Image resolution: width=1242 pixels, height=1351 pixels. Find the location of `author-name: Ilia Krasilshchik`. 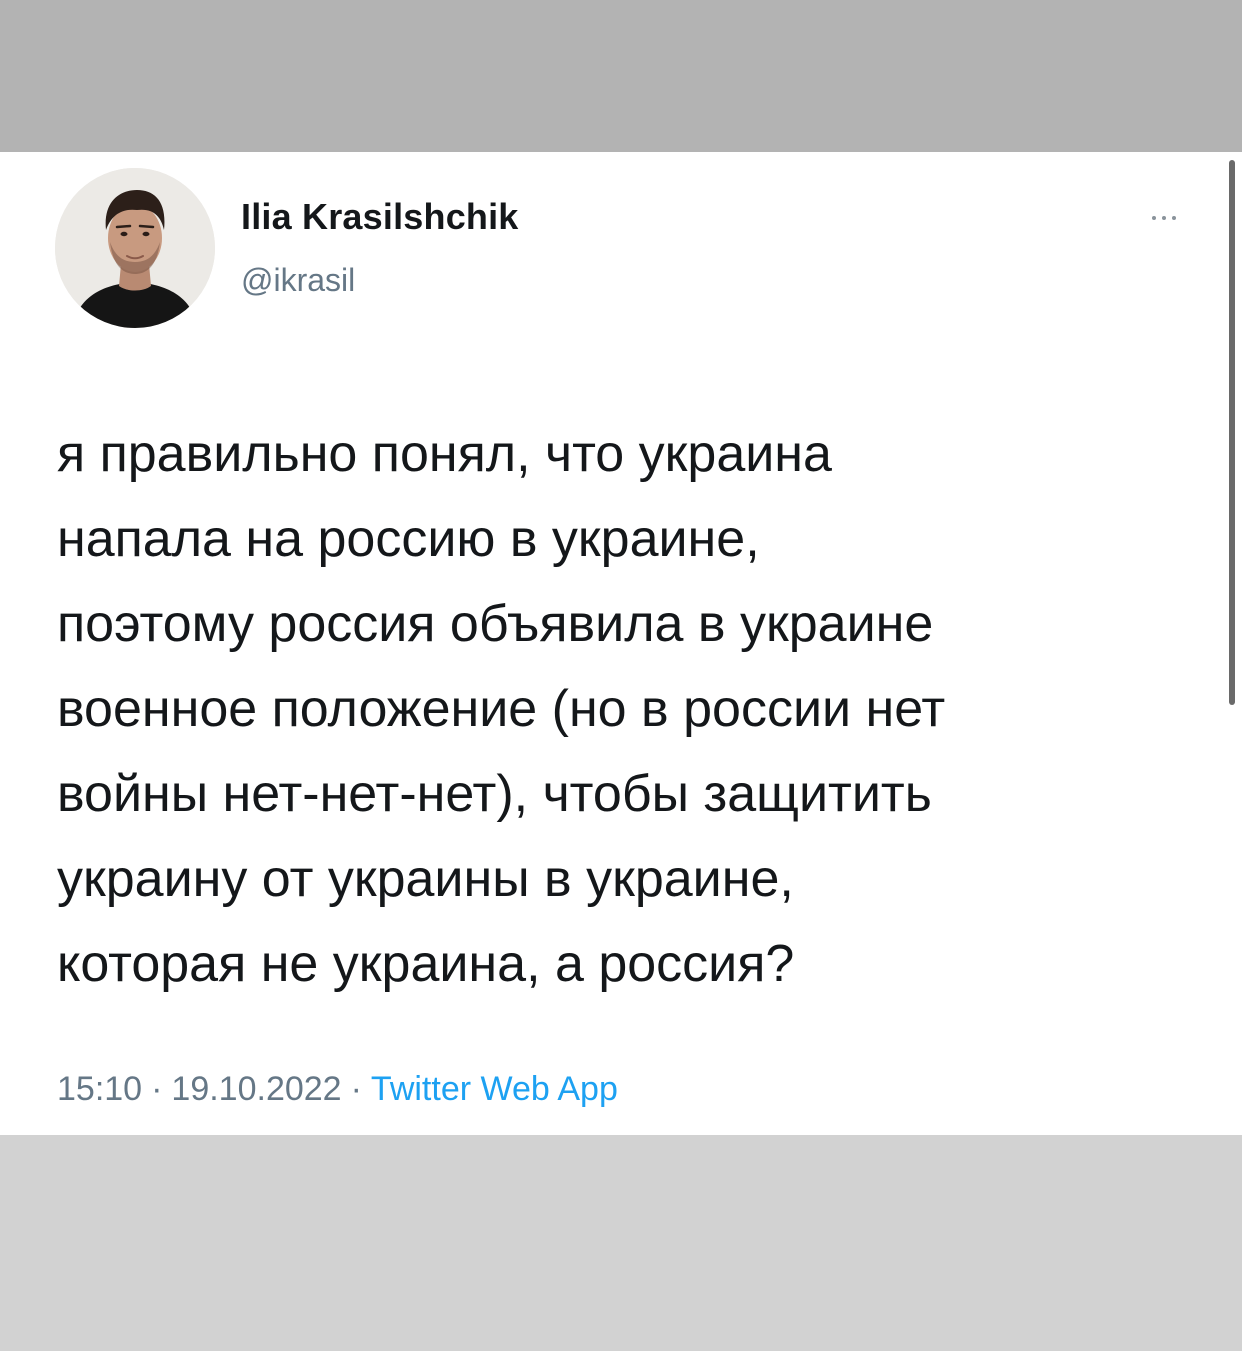

author-name: Ilia Krasilshchik is located at coordinates (380, 217).